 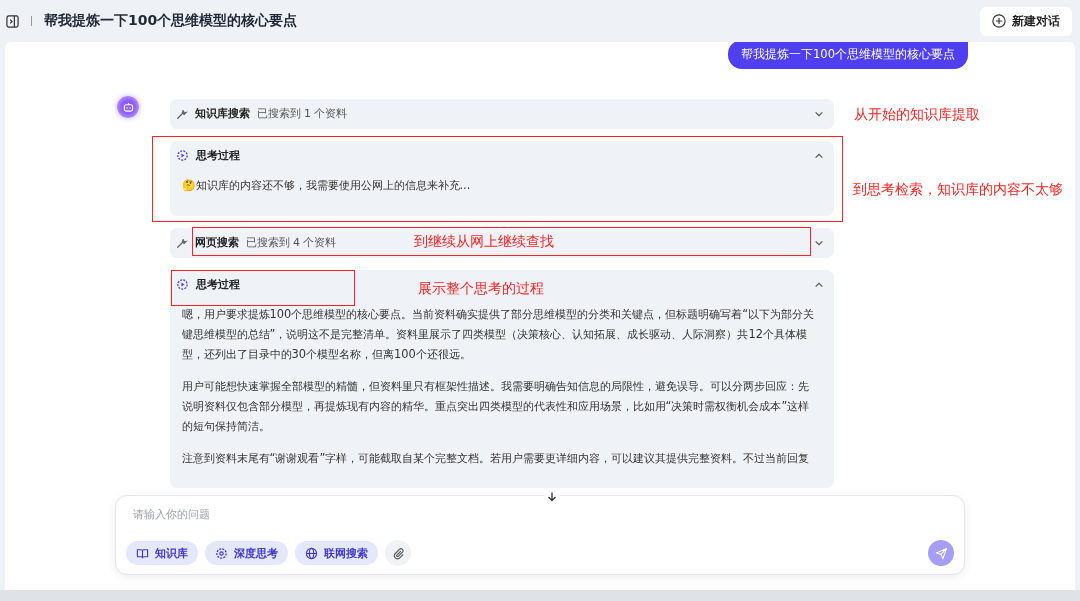 What do you see at coordinates (483, 241) in the screenshot?
I see `annotation-note: 到继续从网上继续查找` at bounding box center [483, 241].